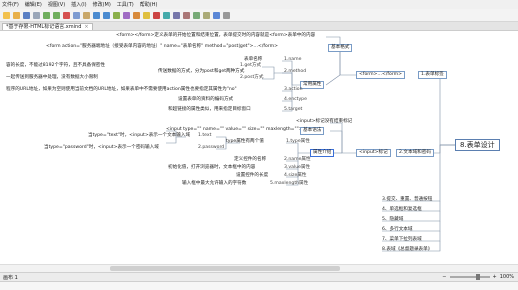  What do you see at coordinates (10, 277) in the screenshot?
I see `sheet-tab: 画布 1` at bounding box center [10, 277].